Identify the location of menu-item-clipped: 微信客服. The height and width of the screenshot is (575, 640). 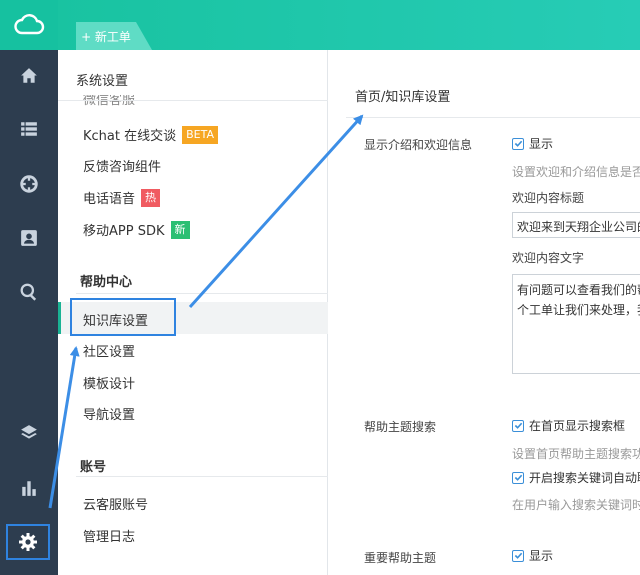
(109, 102).